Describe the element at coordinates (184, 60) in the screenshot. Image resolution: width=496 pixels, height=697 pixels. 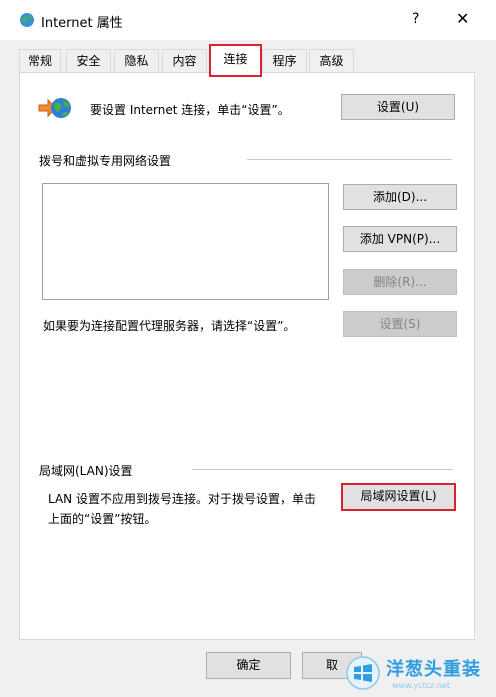
I see `tab-content: 内容` at that location.